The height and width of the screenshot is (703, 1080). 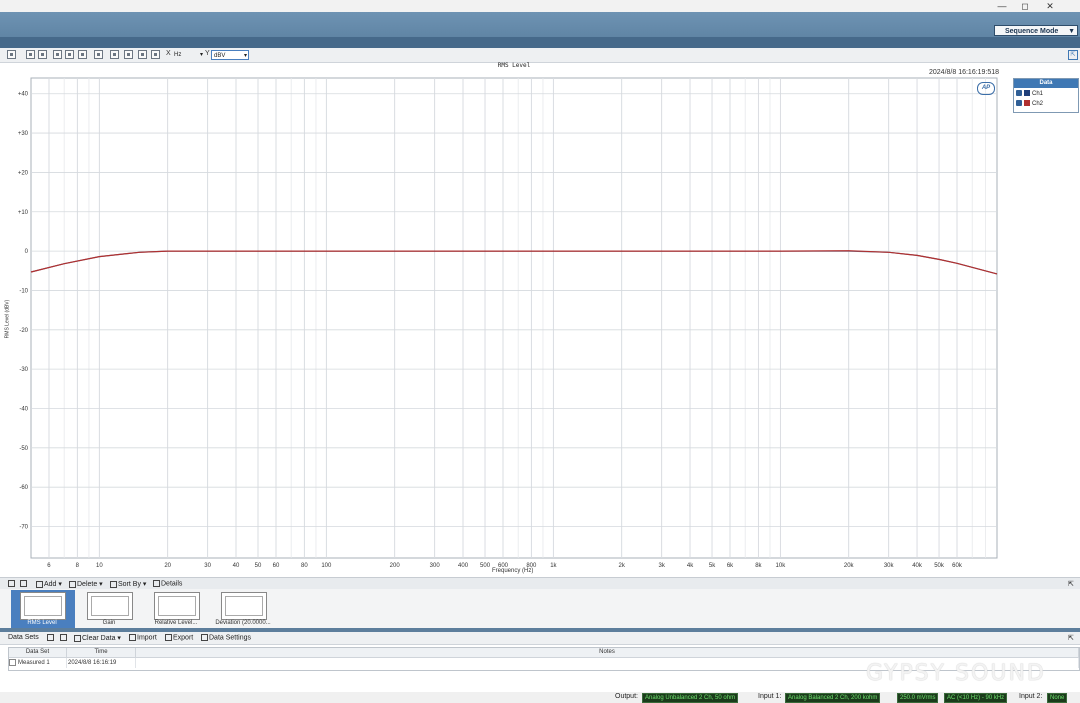 I want to click on input1-level: 250.0 mVrms, so click(x=918, y=698).